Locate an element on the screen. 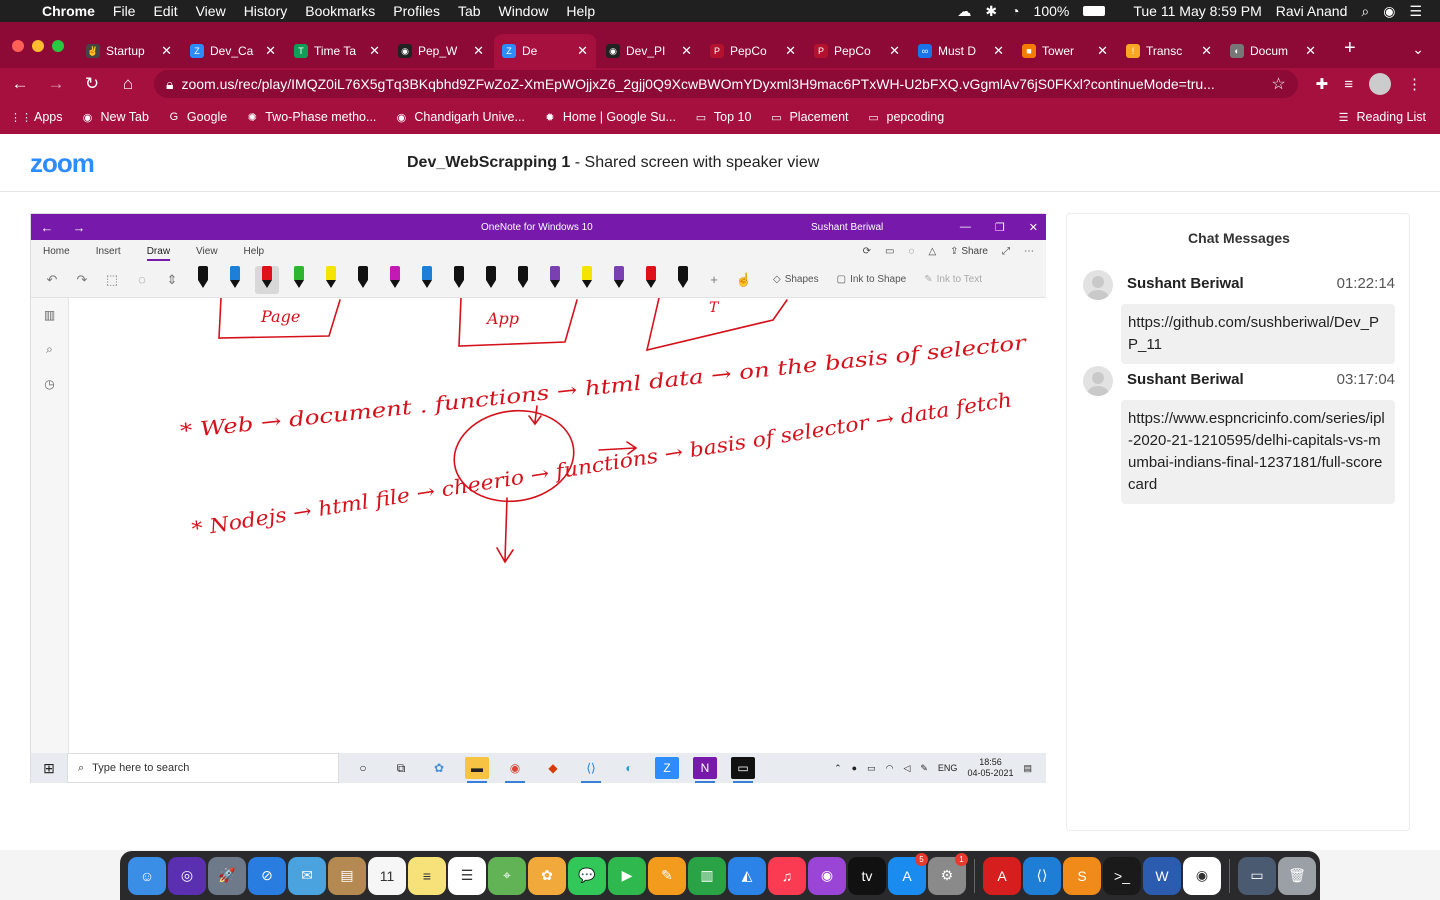 Image resolution: width=1440 pixels, height=900 pixels. user-name: Ravi Anand is located at coordinates (1312, 11).